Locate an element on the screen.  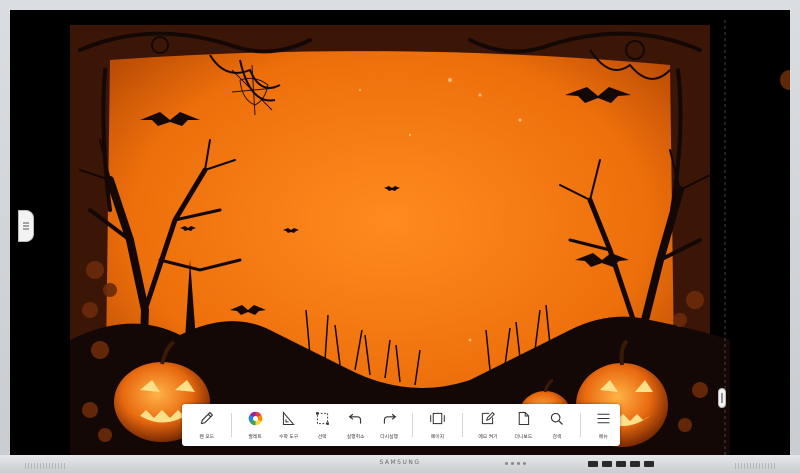
redo-label: 다시실행 is located at coordinates (389, 437).